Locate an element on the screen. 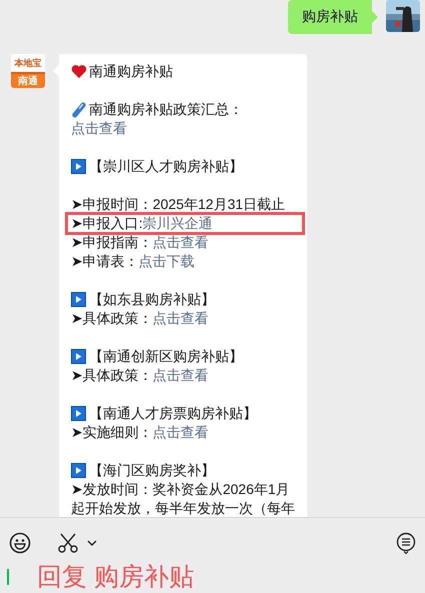 The image size is (425, 593). message-text: 南通购房补贴政策汇总： is located at coordinates (166, 109).